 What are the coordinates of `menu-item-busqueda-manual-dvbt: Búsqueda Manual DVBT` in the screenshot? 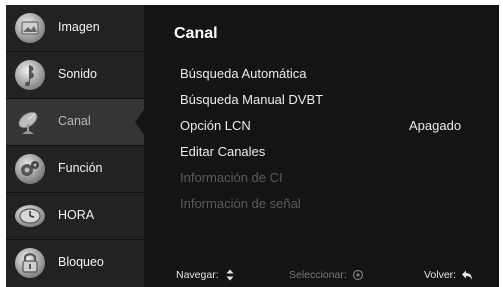 It's located at (251, 102).